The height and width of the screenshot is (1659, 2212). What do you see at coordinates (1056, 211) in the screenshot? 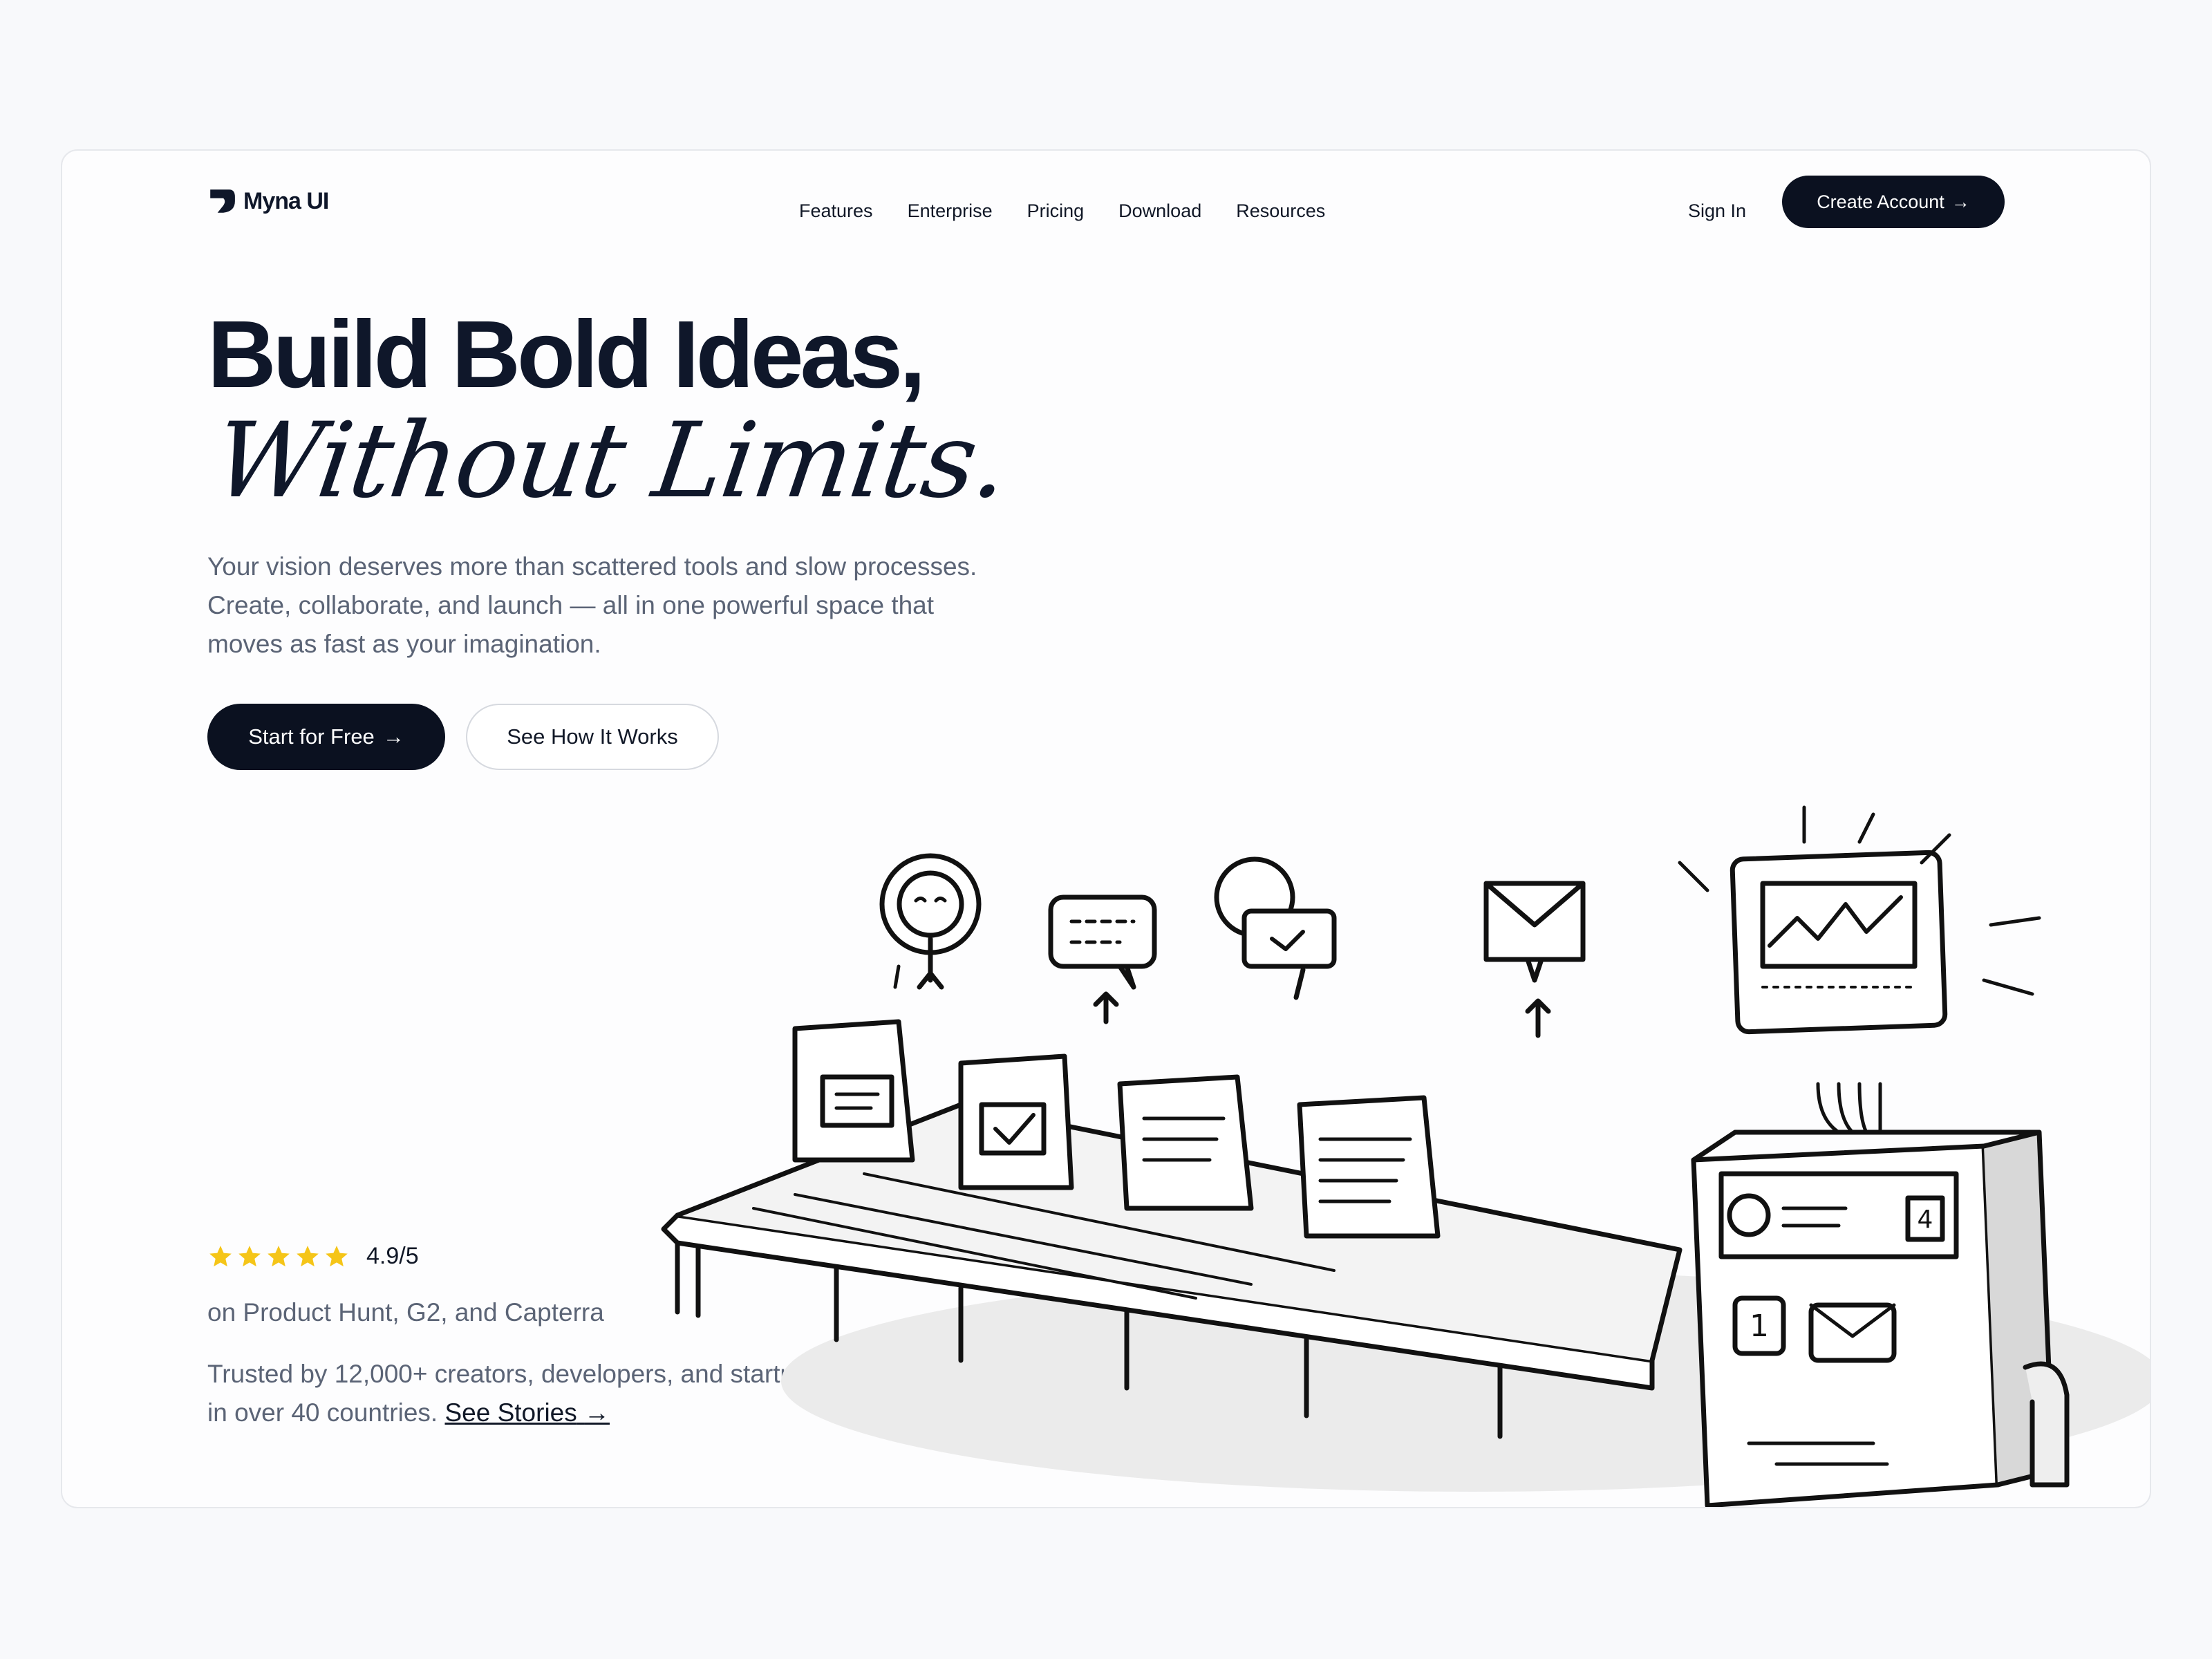
I see `nav-pricing: Pricing` at bounding box center [1056, 211].